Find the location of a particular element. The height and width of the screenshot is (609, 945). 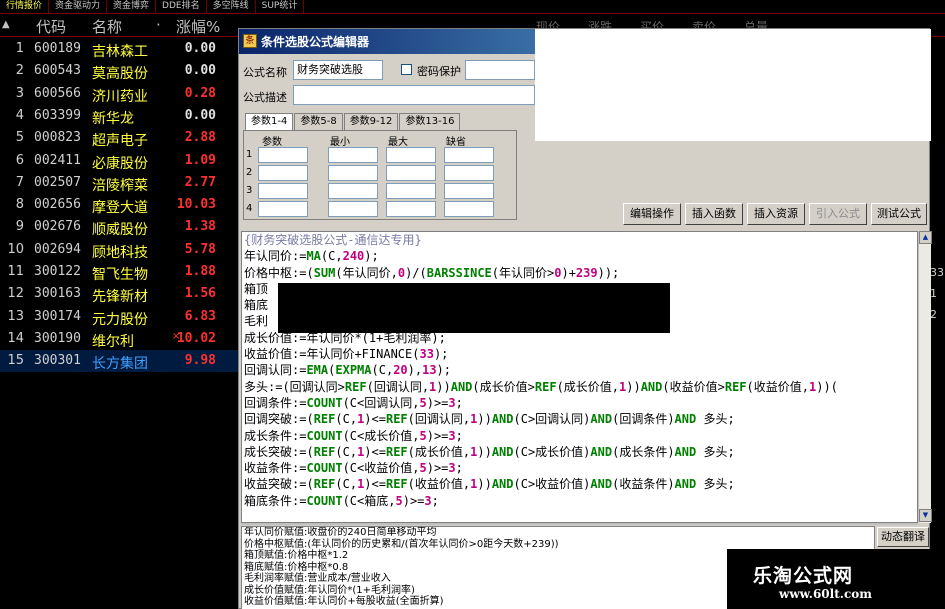

window-title: 条件选股公式编辑器 is located at coordinates (315, 42).